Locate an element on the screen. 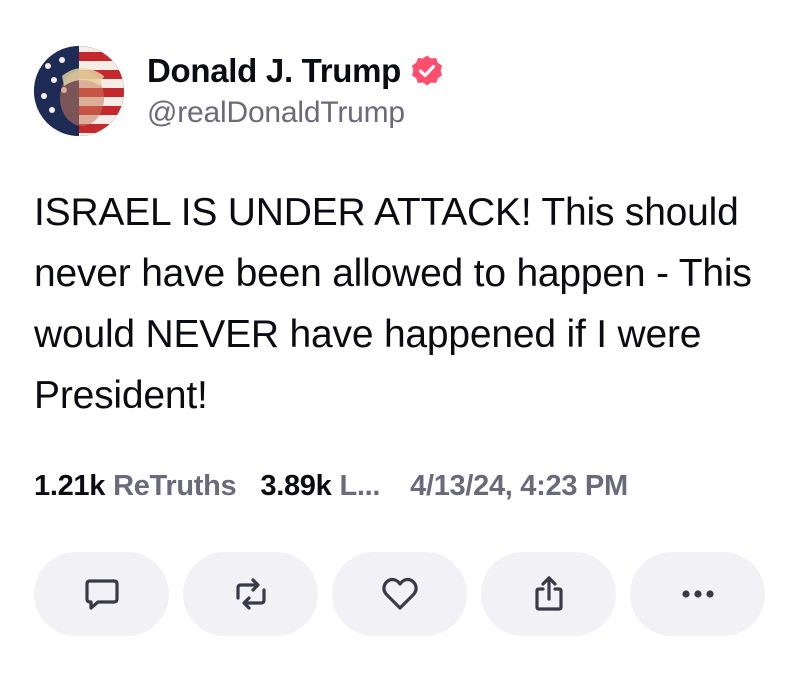  share-button is located at coordinates (548, 594).